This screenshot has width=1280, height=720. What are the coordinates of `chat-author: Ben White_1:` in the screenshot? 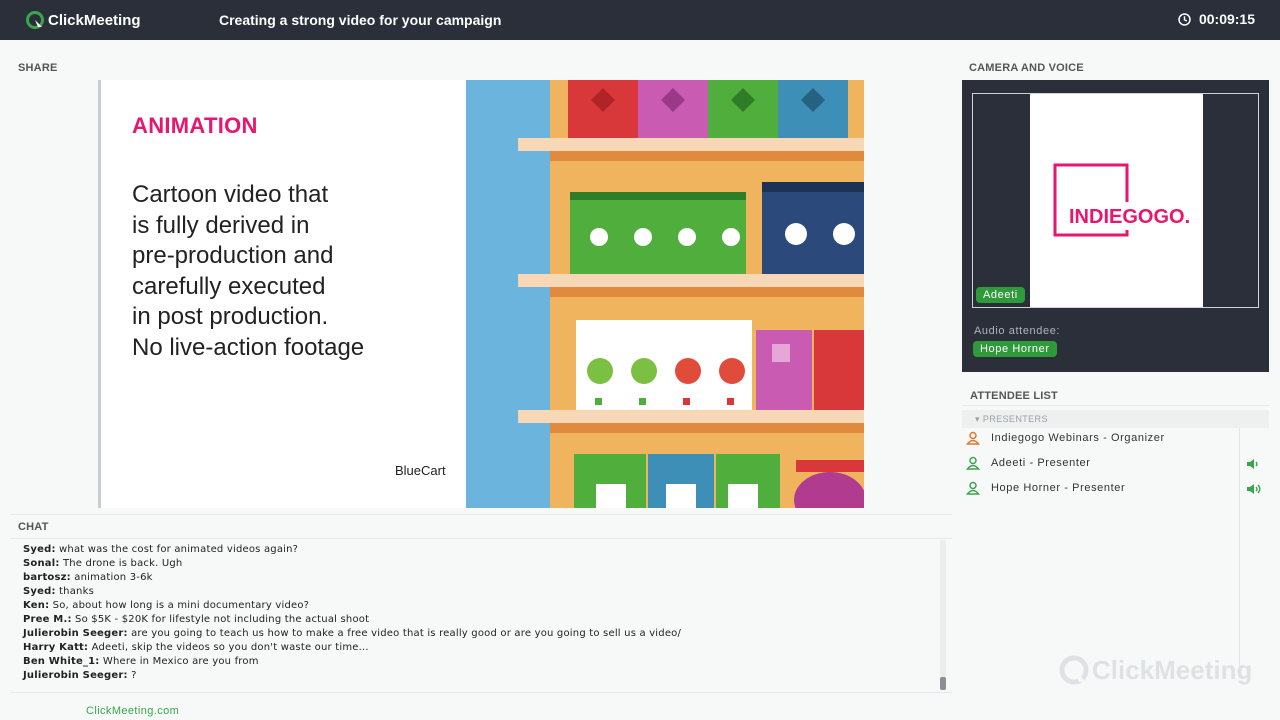 It's located at (61, 661).